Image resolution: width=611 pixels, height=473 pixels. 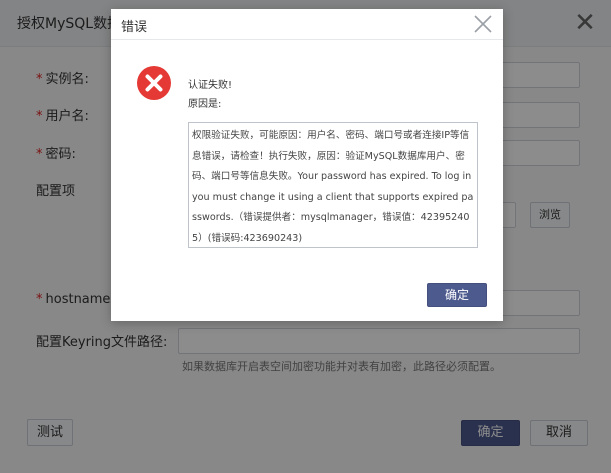 What do you see at coordinates (154, 83) in the screenshot?
I see `error-icon` at bounding box center [154, 83].